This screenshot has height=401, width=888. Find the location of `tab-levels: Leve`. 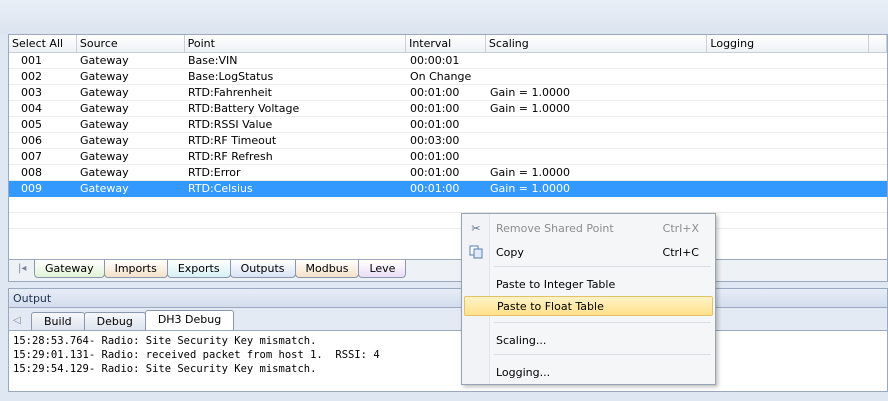

tab-levels: Leve is located at coordinates (382, 269).